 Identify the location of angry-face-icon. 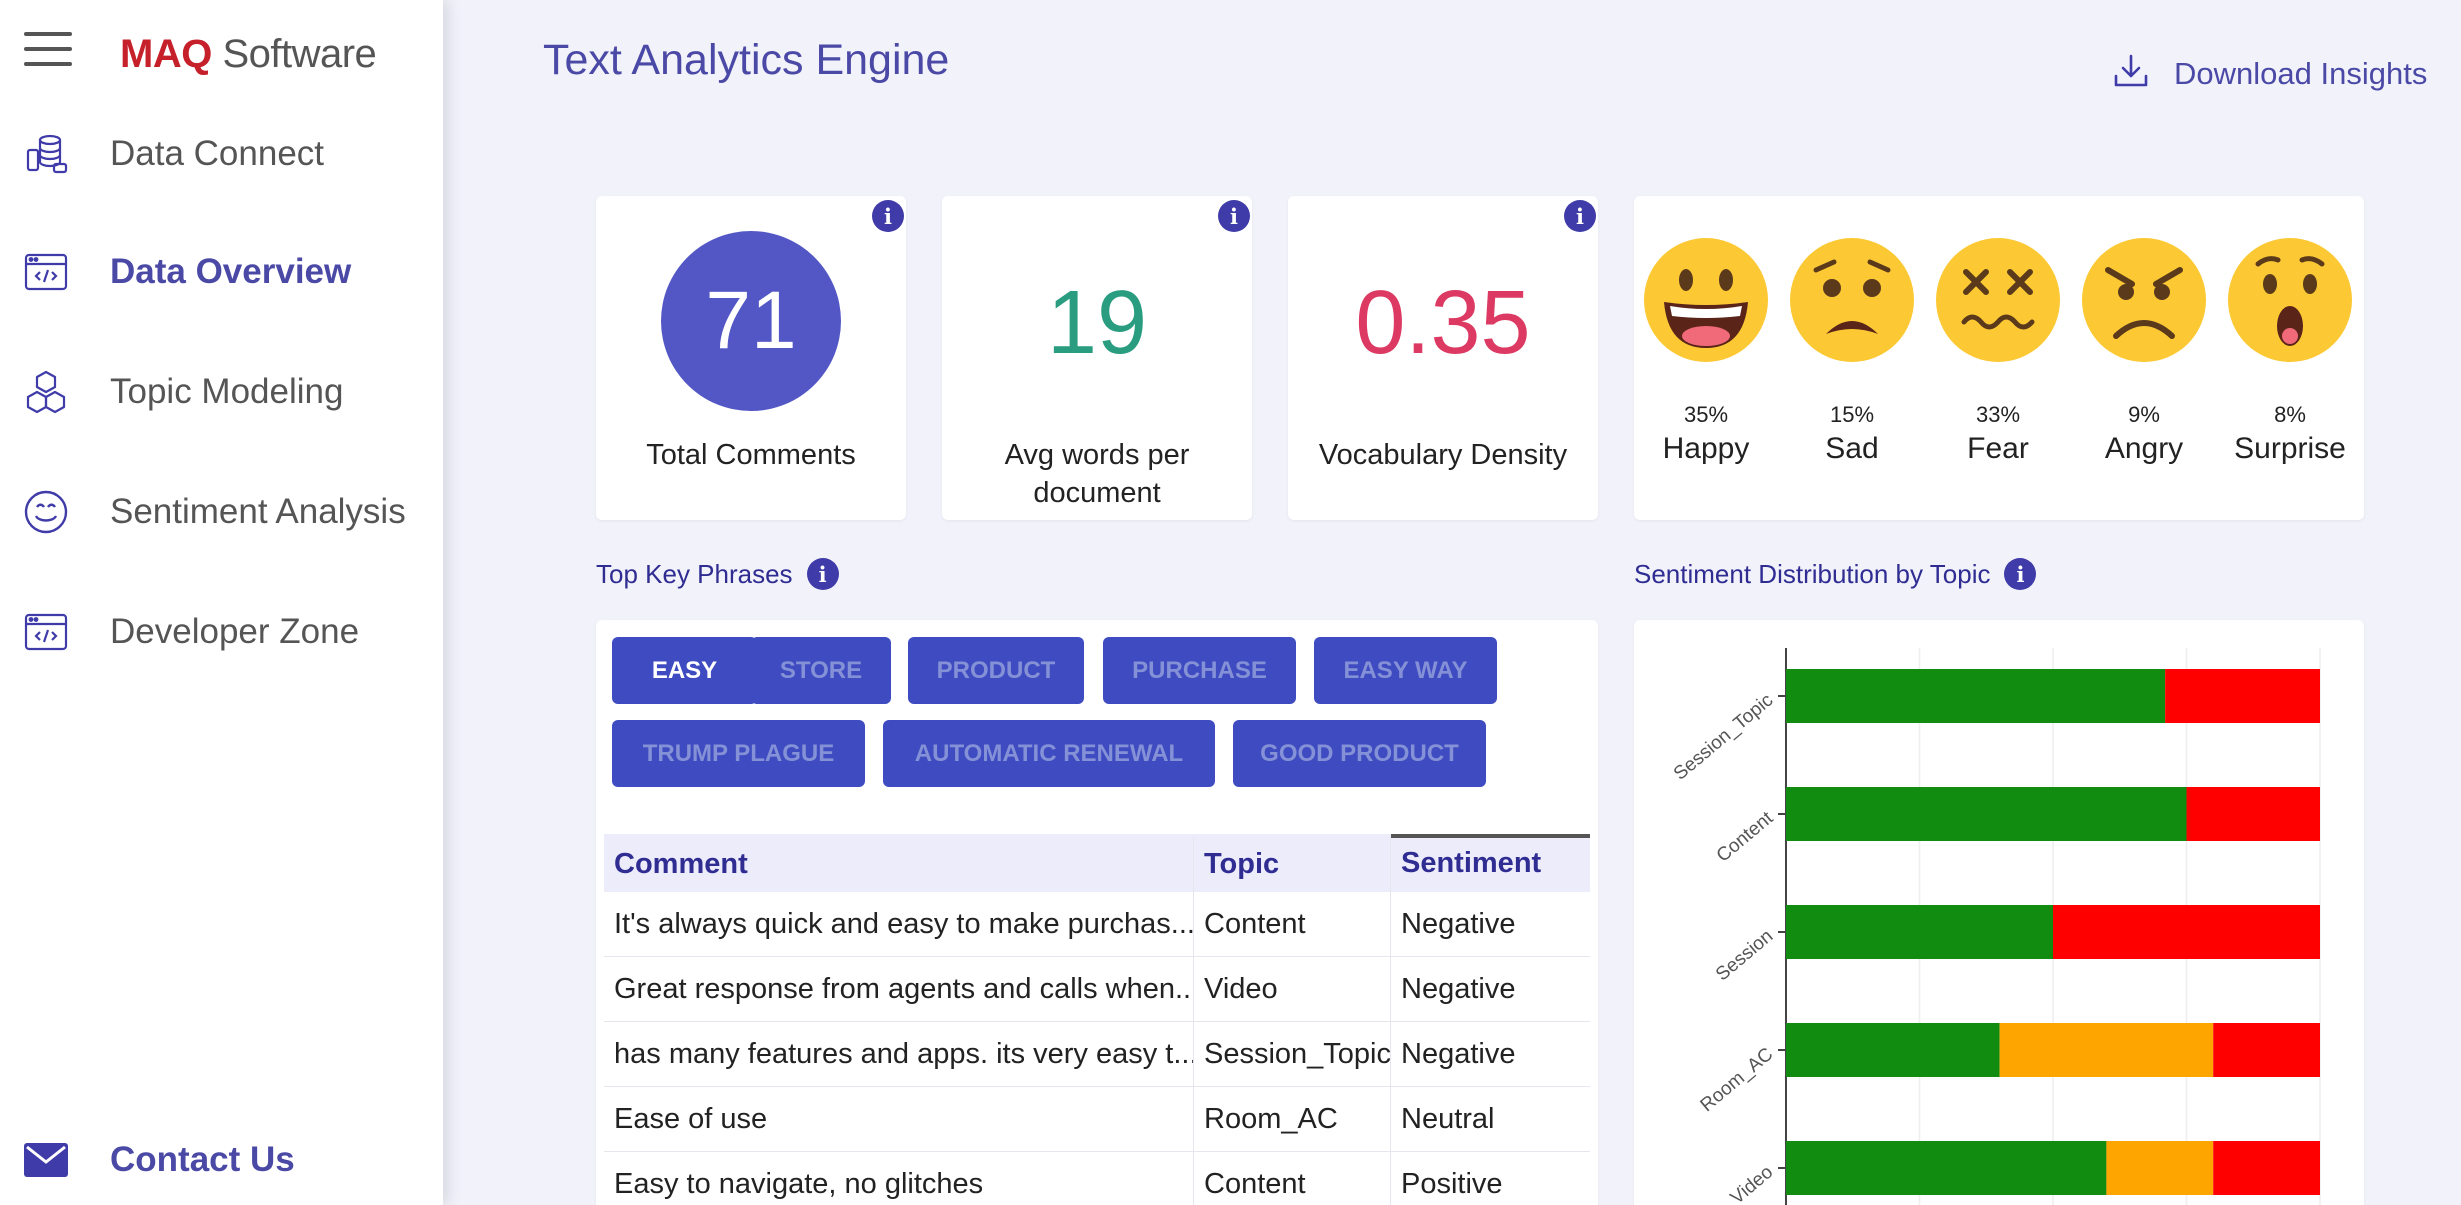
(2144, 300).